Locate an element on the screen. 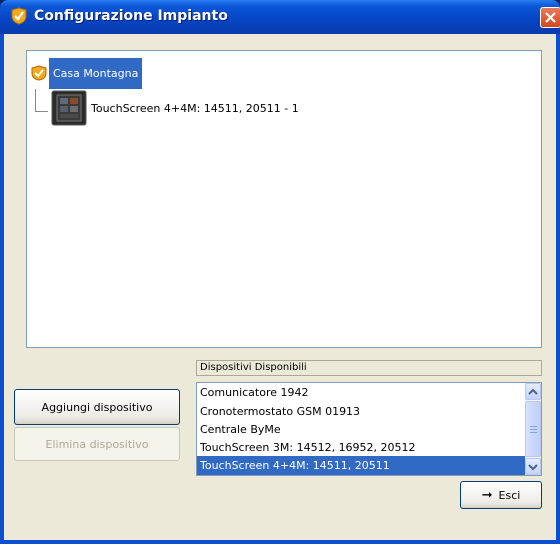  window-border-right is located at coordinates (558, 289).